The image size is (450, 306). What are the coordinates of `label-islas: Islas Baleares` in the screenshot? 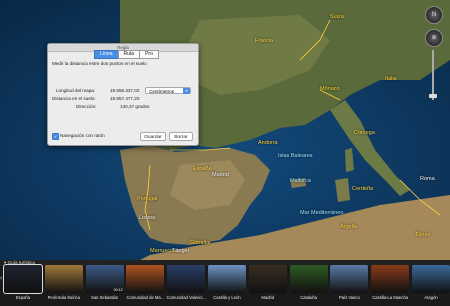 It's located at (295, 156).